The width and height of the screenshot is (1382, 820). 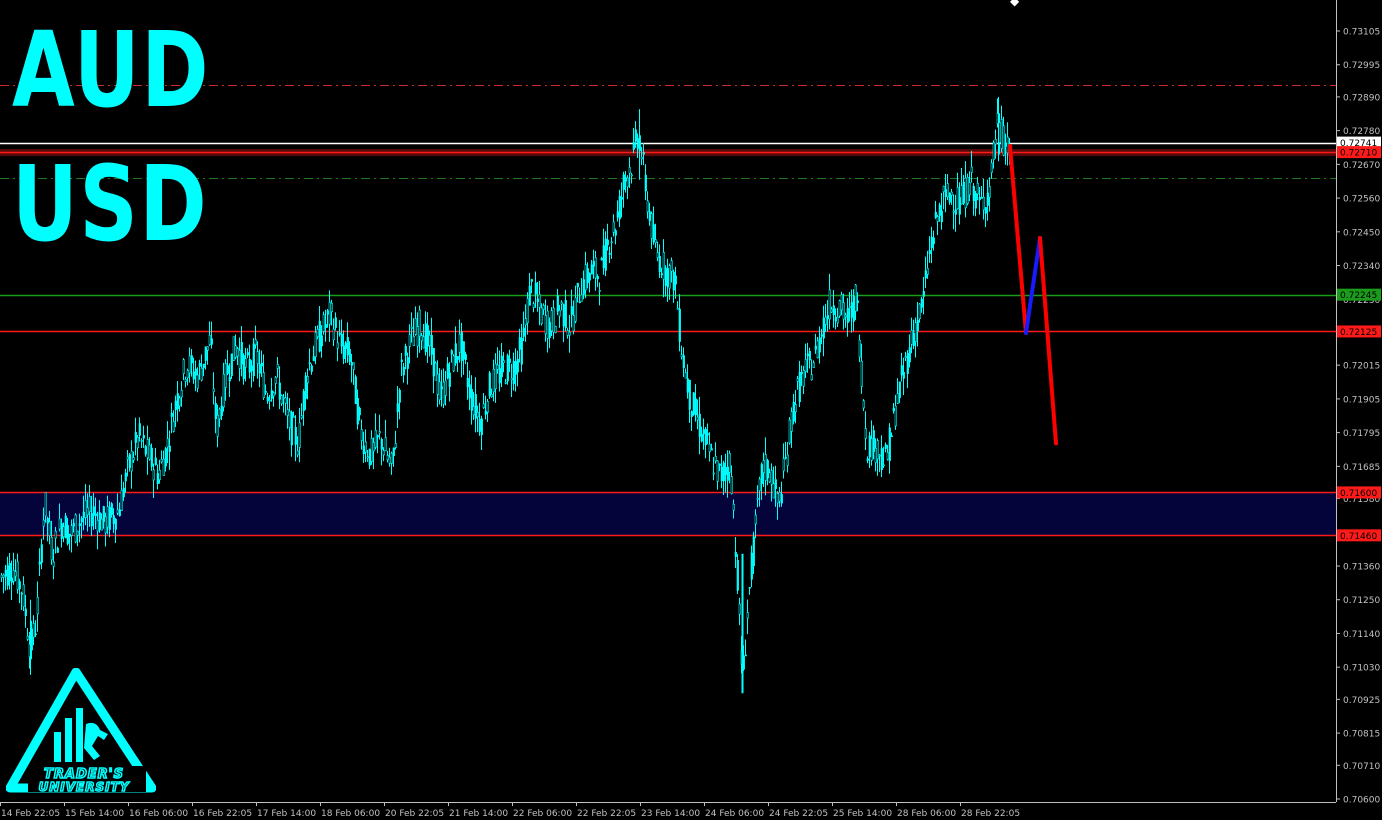 What do you see at coordinates (1361, 33) in the screenshot?
I see `y-tick-label: 0.73105` at bounding box center [1361, 33].